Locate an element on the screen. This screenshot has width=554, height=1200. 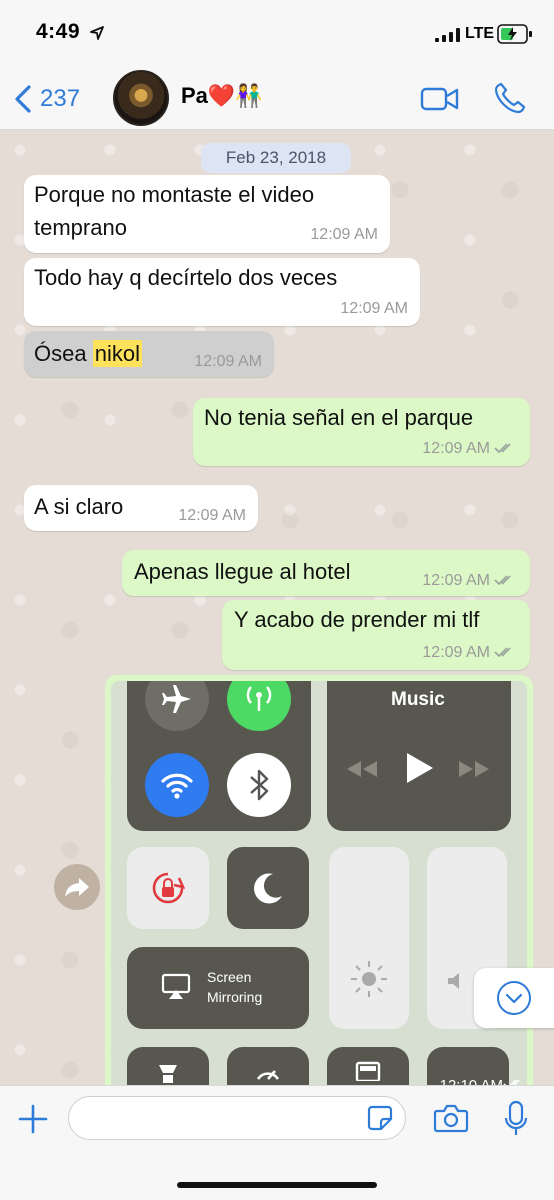
message-text: Y acabo de prender mi tlf is located at coordinates (357, 619).